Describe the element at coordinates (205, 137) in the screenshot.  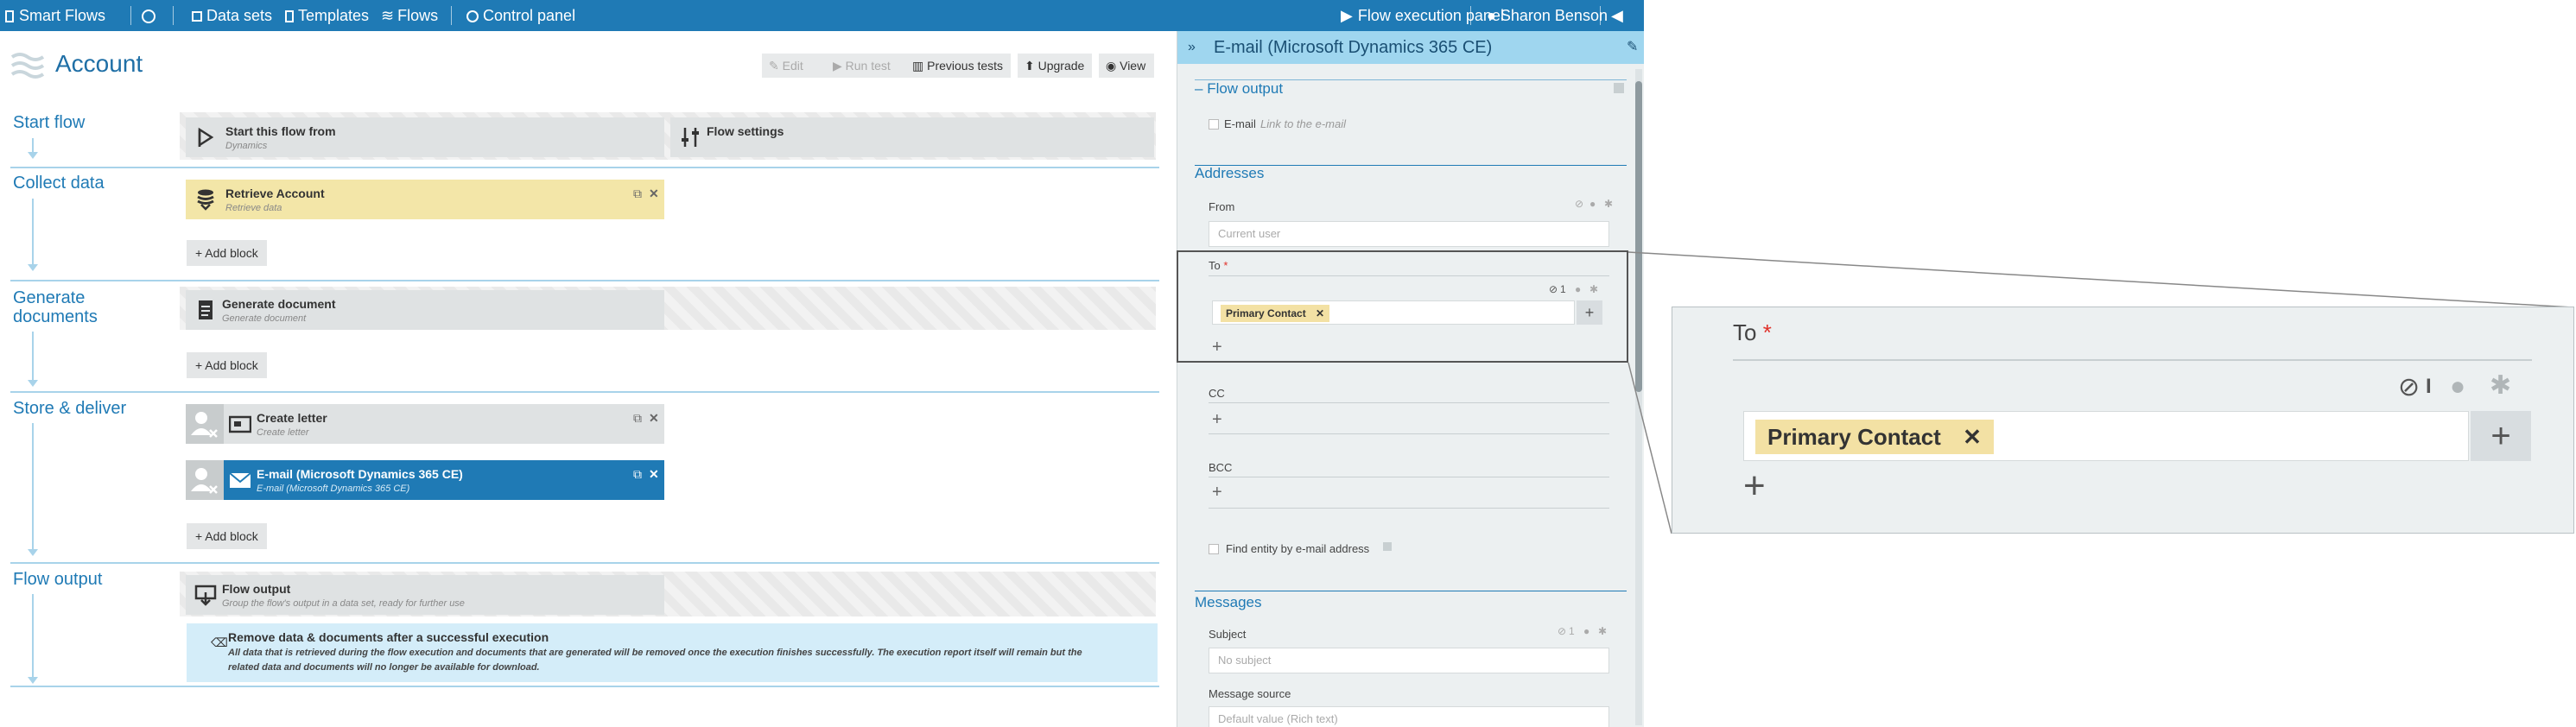
I see `start-icon` at that location.